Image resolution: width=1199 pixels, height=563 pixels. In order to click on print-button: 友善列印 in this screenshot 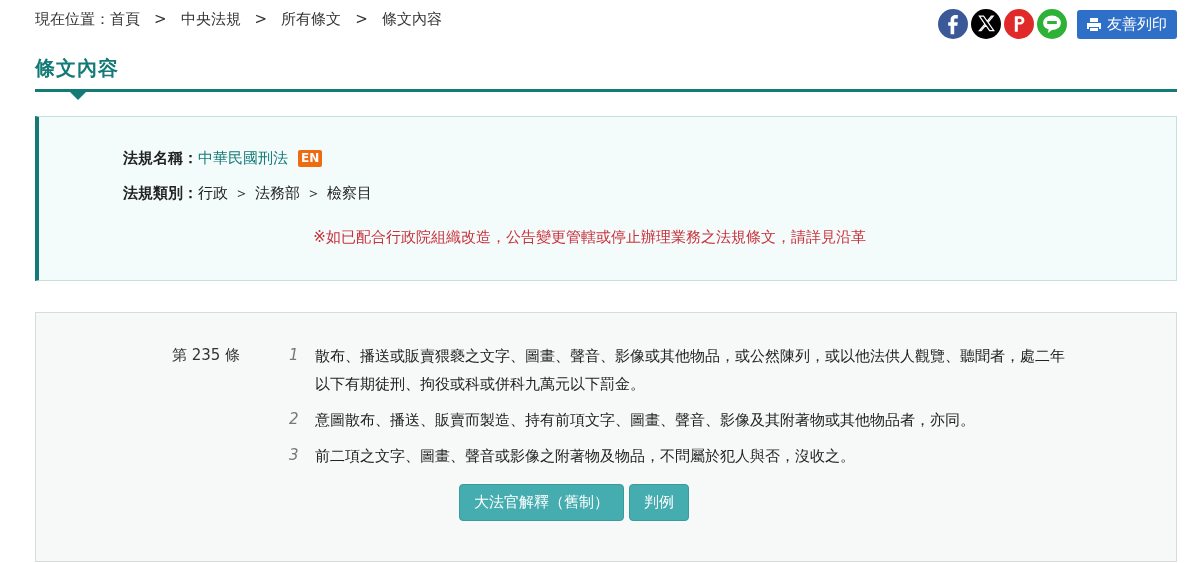, I will do `click(1127, 24)`.